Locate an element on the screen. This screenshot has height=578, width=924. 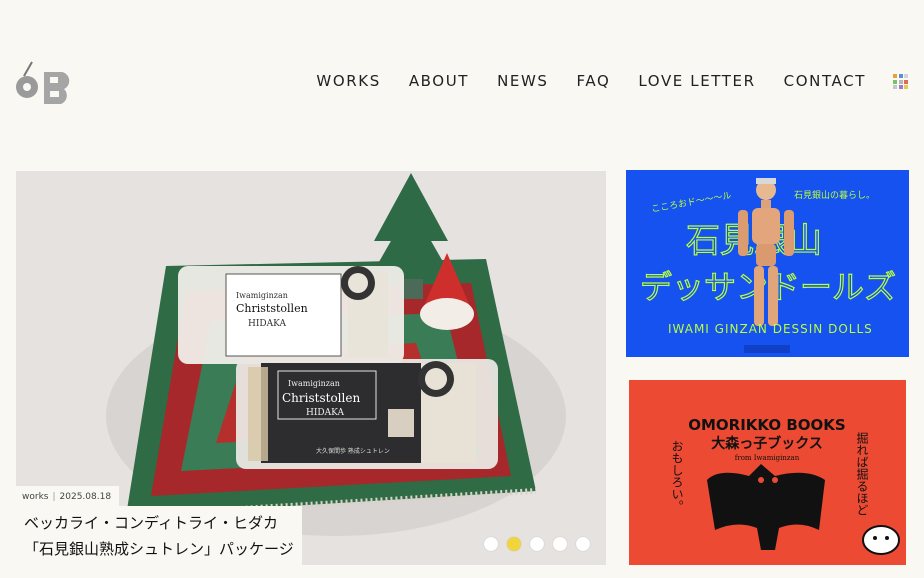
nav-love-letter: LOVE LETTER is located at coordinates (696, 81).